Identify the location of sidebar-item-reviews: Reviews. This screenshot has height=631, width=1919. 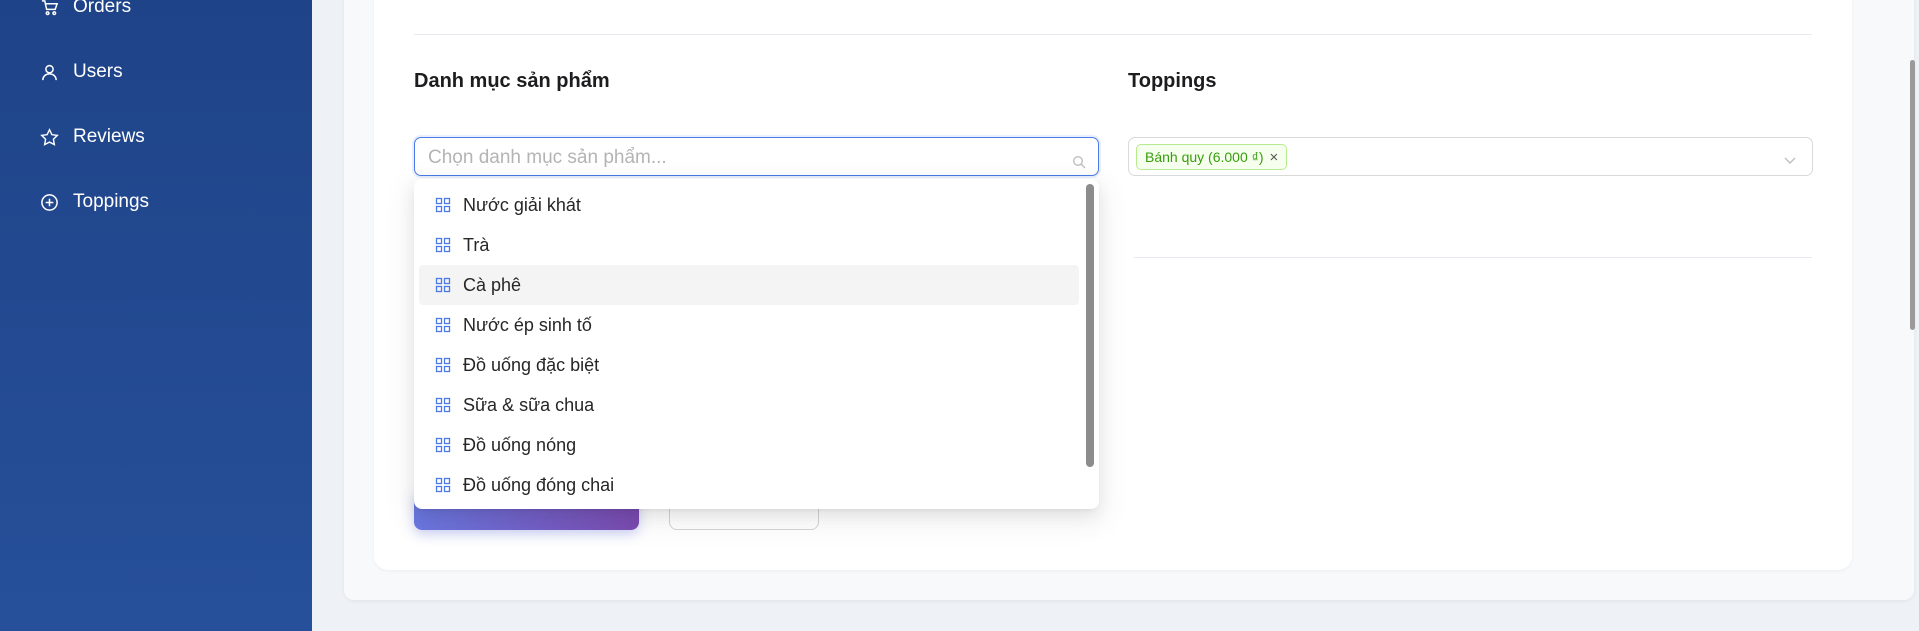
(92, 137).